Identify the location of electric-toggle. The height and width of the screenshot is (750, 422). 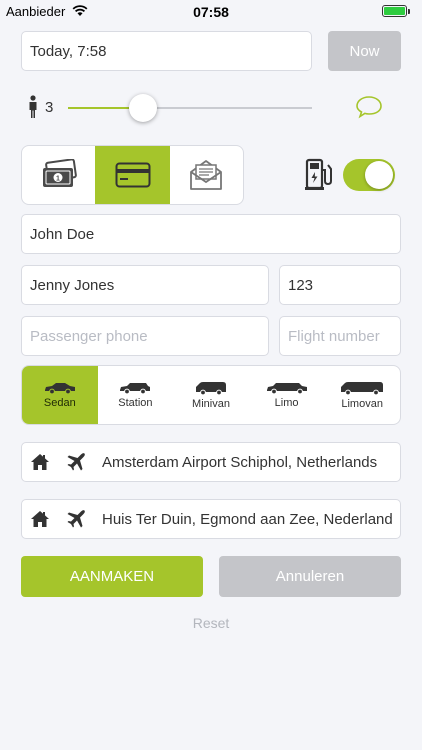
(369, 175).